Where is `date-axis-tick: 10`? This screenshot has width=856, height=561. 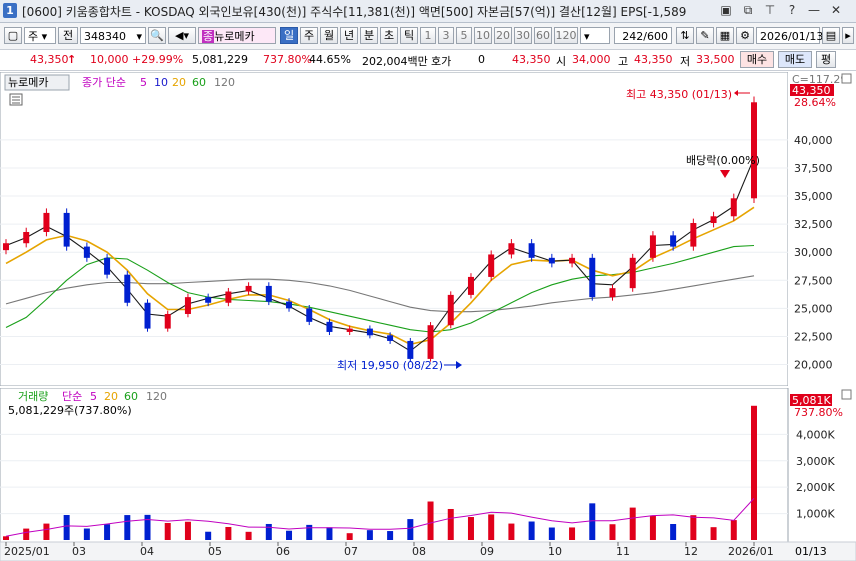 date-axis-tick: 10 is located at coordinates (555, 551).